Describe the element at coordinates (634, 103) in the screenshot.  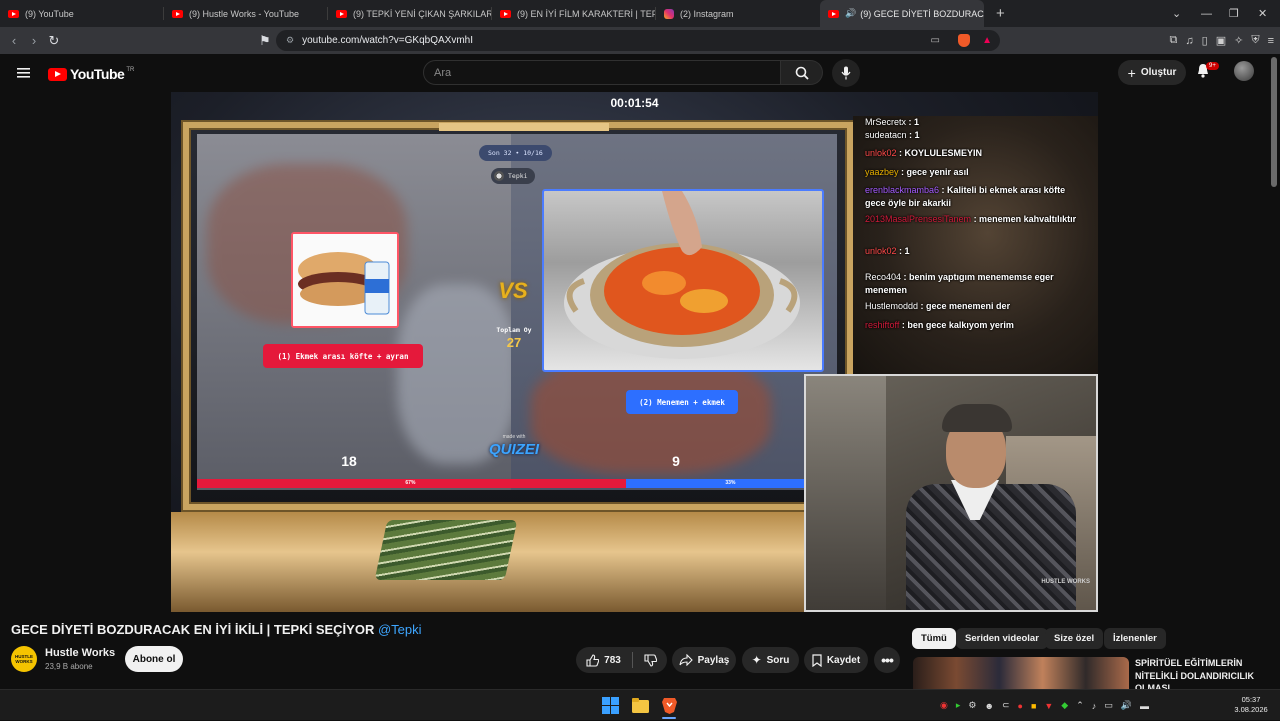
I see `stream-timer: 00:01:54` at that location.